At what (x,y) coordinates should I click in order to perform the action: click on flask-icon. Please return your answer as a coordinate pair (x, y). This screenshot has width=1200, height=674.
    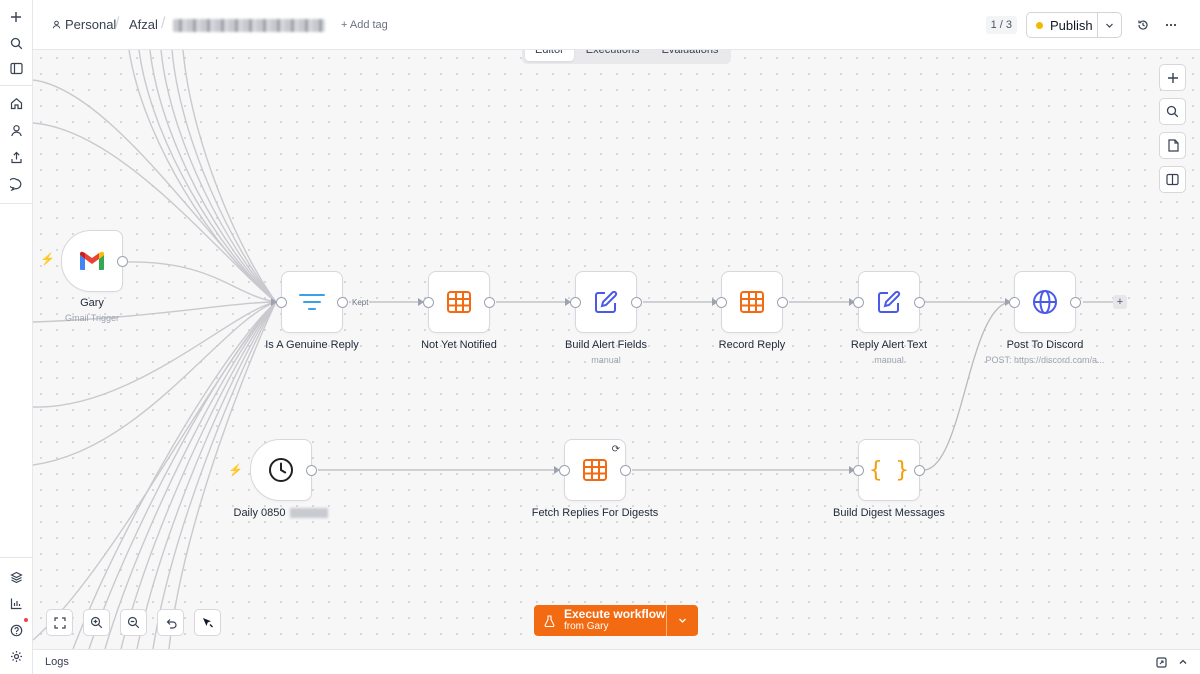
    Looking at the image, I should click on (549, 620).